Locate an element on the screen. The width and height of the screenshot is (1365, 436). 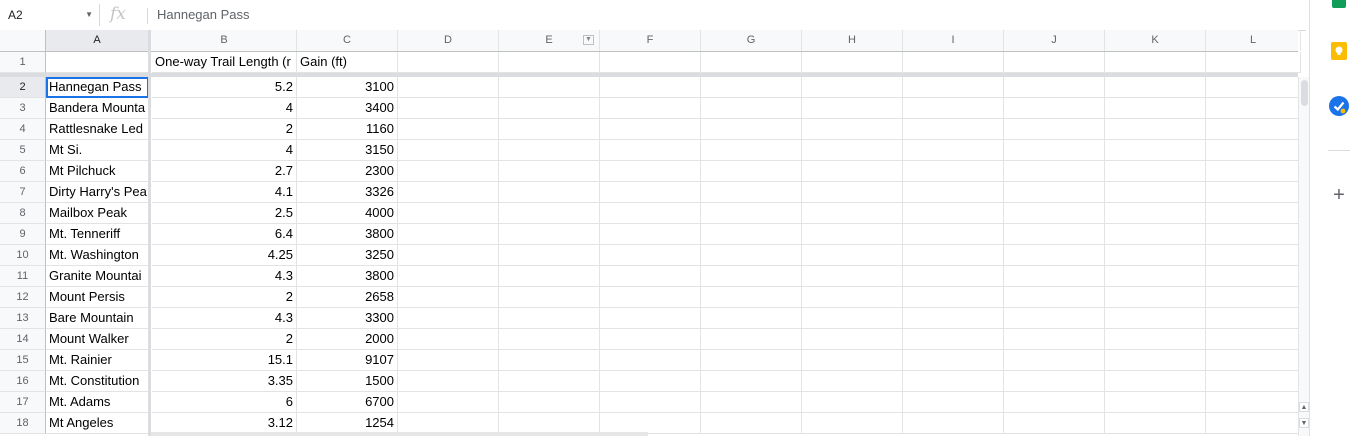
column-header-j: J is located at coordinates (1054, 40).